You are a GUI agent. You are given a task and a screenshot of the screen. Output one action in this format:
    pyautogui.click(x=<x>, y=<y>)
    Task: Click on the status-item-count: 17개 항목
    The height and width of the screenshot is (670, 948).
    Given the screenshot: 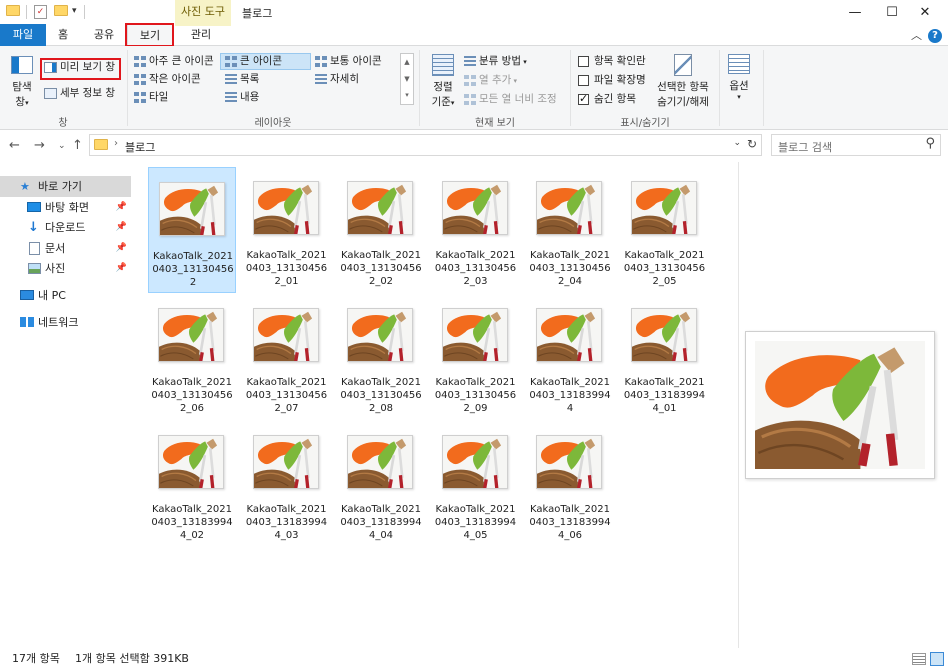 What is the action you would take?
    pyautogui.click(x=36, y=658)
    